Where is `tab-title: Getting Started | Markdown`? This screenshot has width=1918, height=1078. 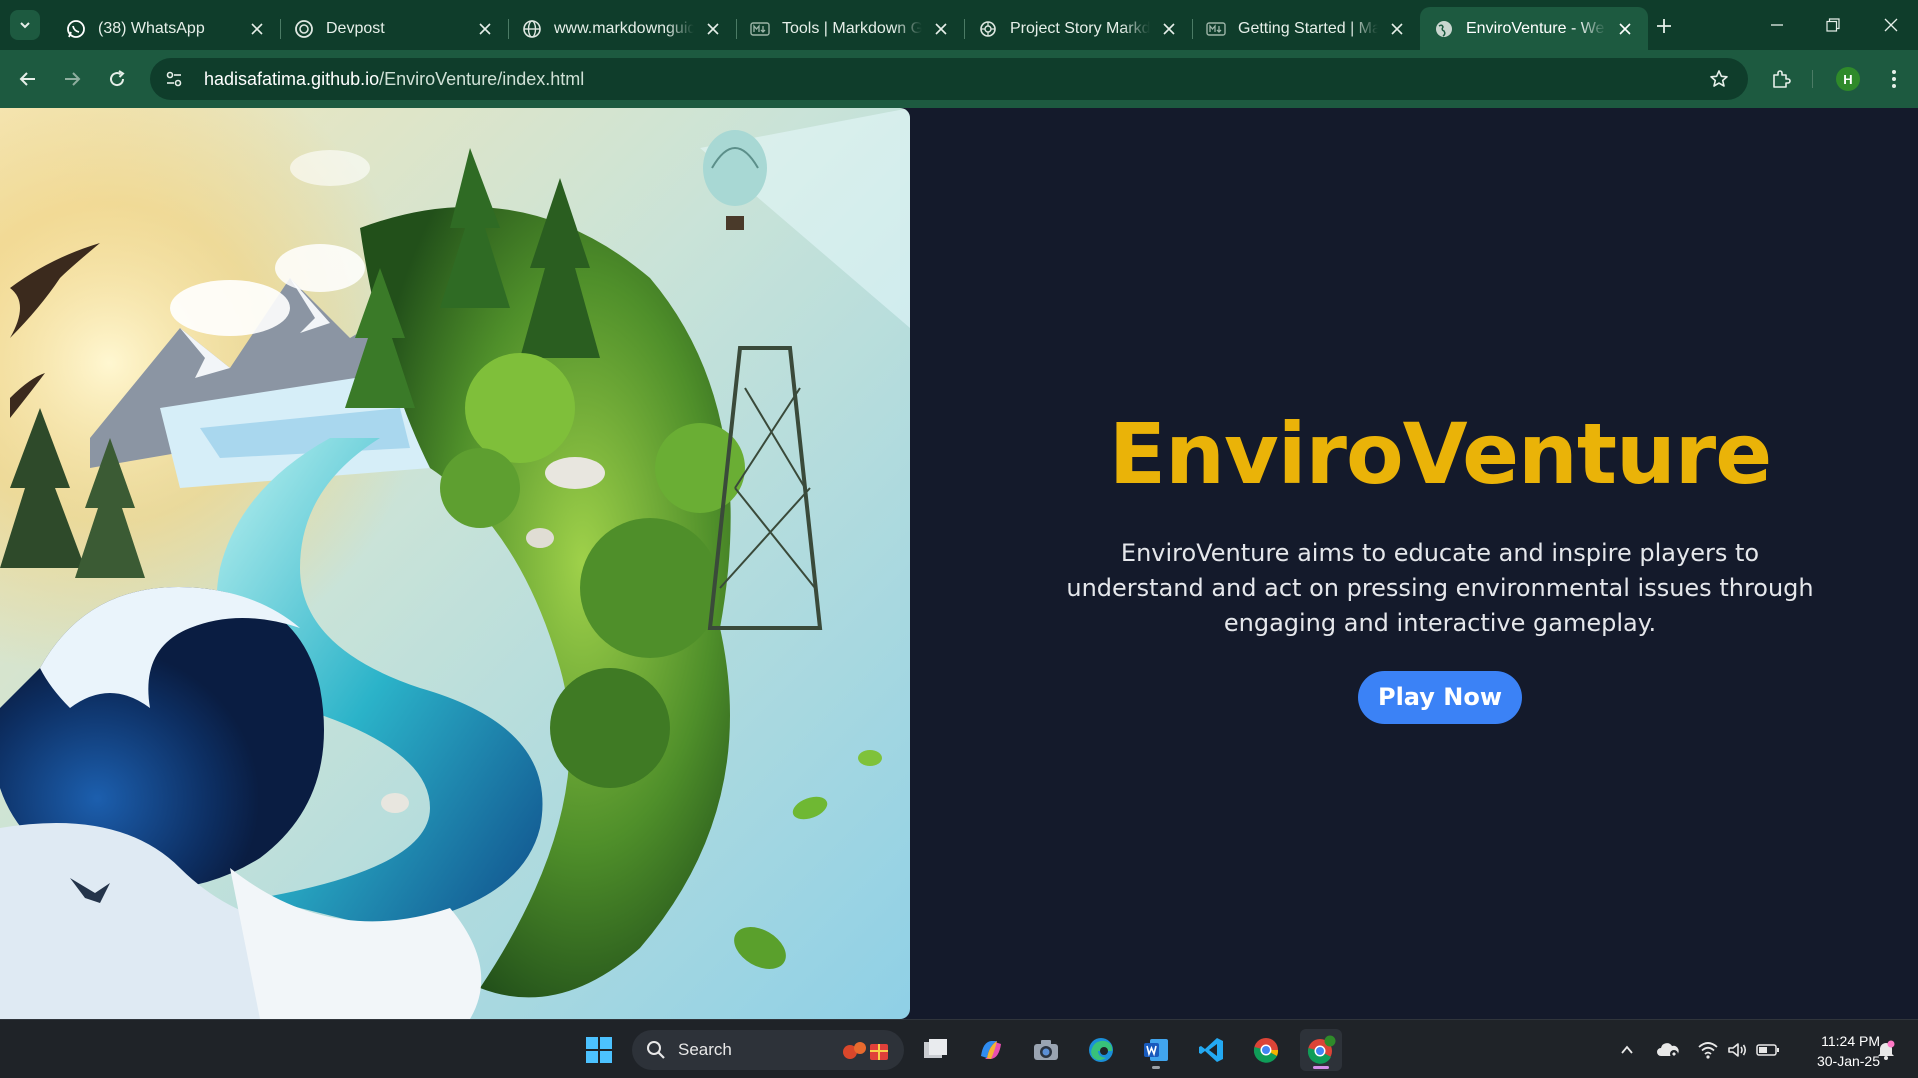
tab-title: Getting Started | Markdown is located at coordinates (1308, 28).